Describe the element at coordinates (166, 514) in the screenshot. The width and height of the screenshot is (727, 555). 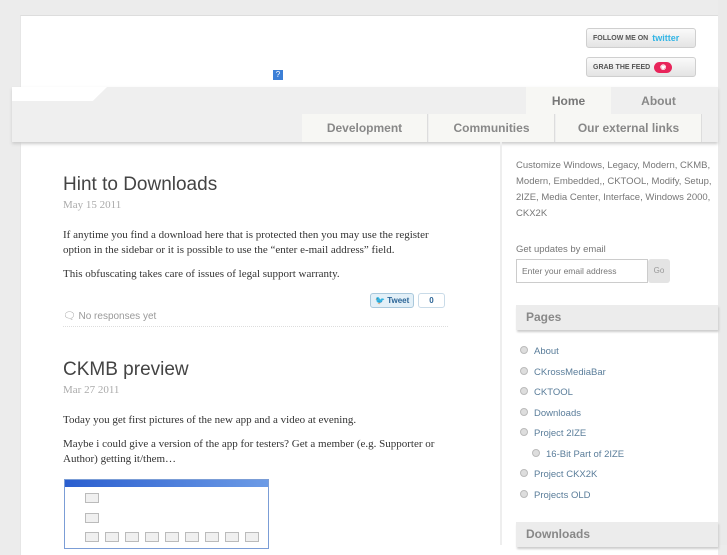
I see `app-screenshot-image` at that location.